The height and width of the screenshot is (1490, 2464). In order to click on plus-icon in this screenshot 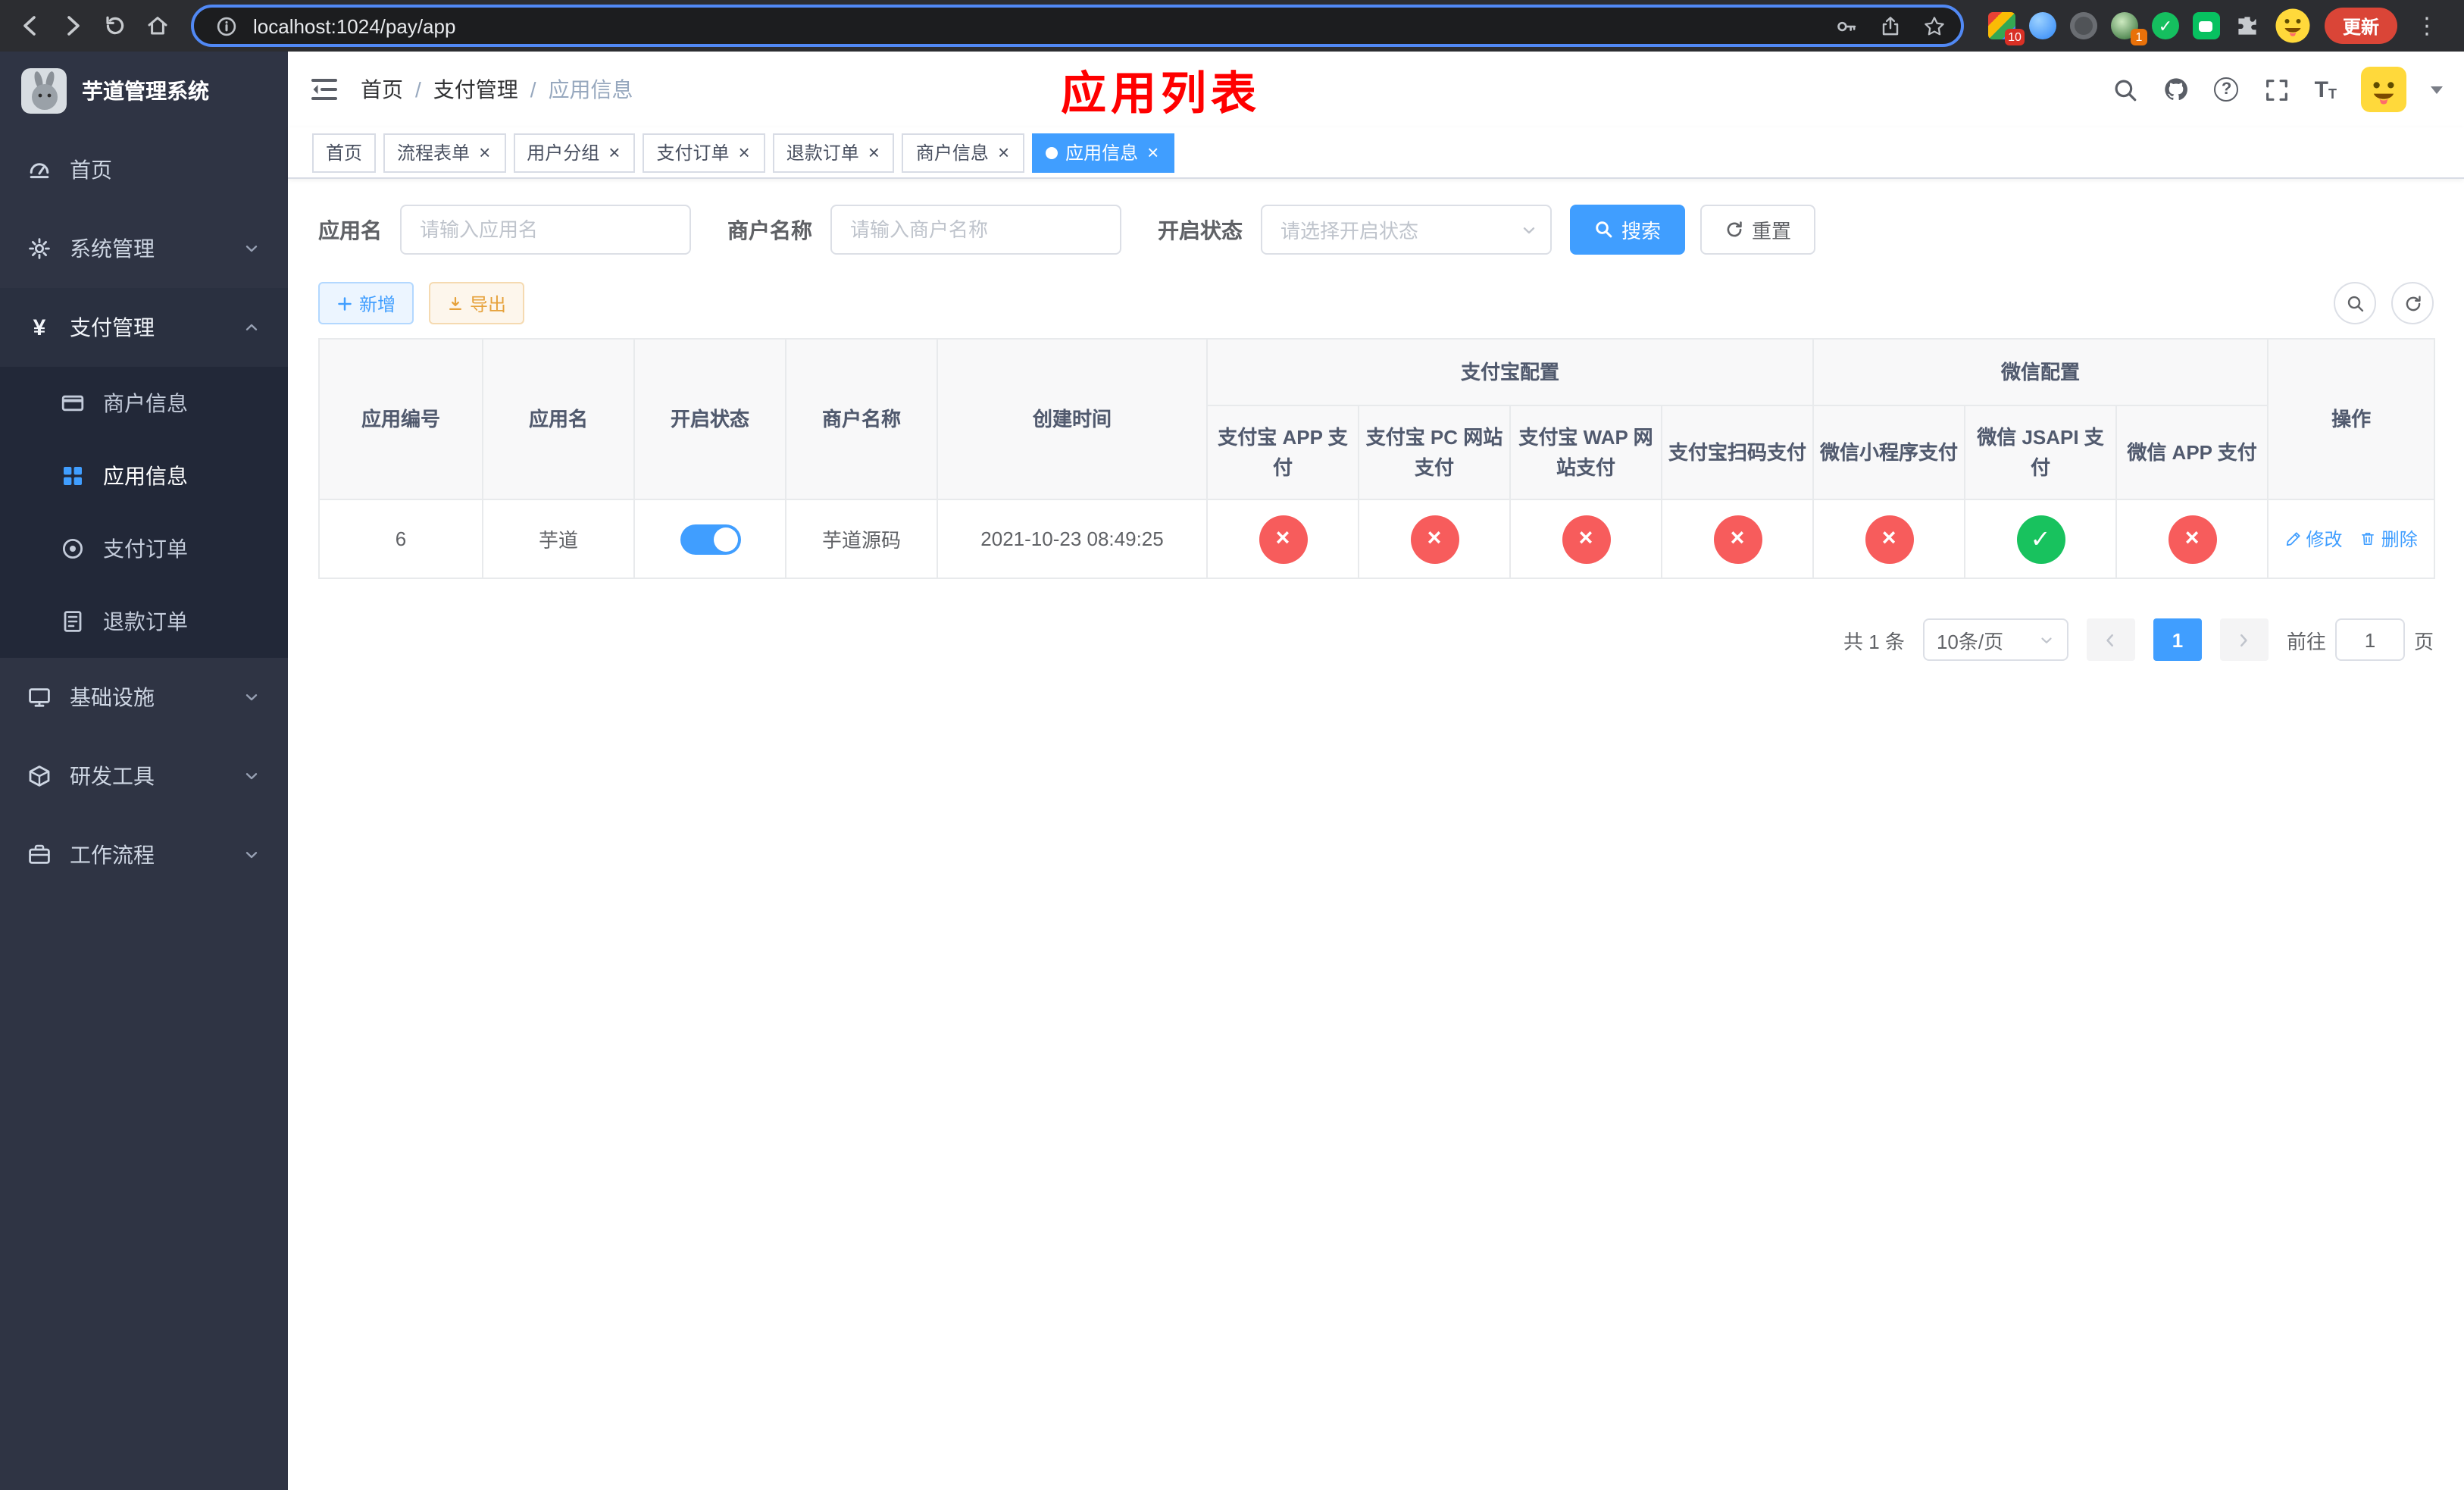, I will do `click(345, 303)`.